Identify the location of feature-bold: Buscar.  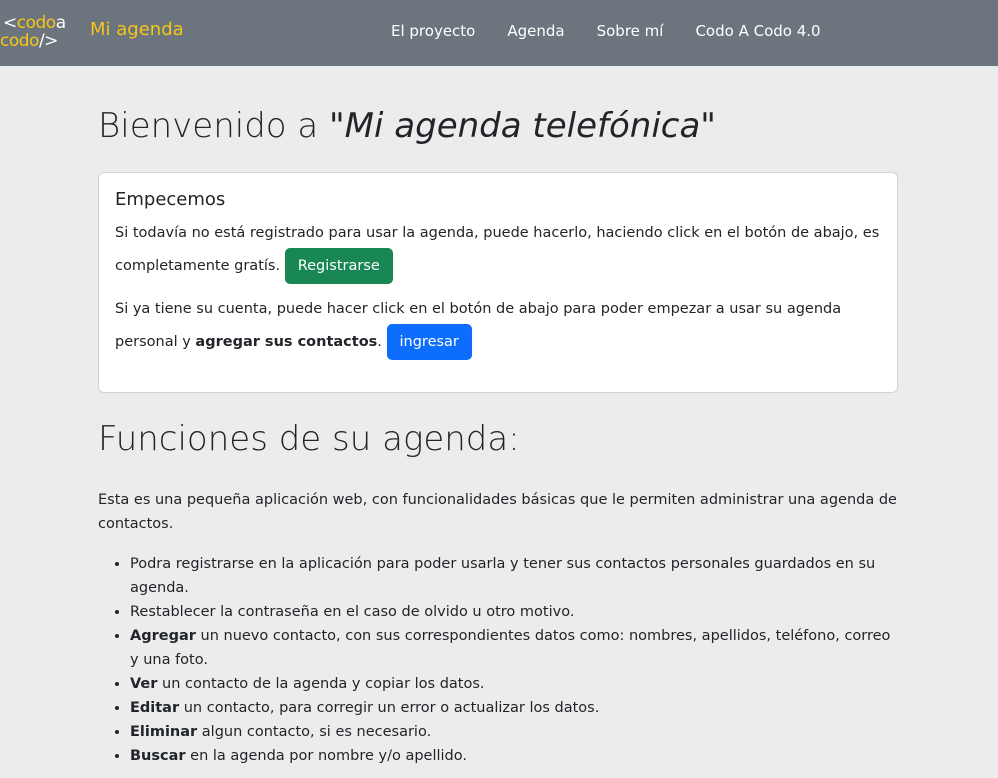
(158, 755).